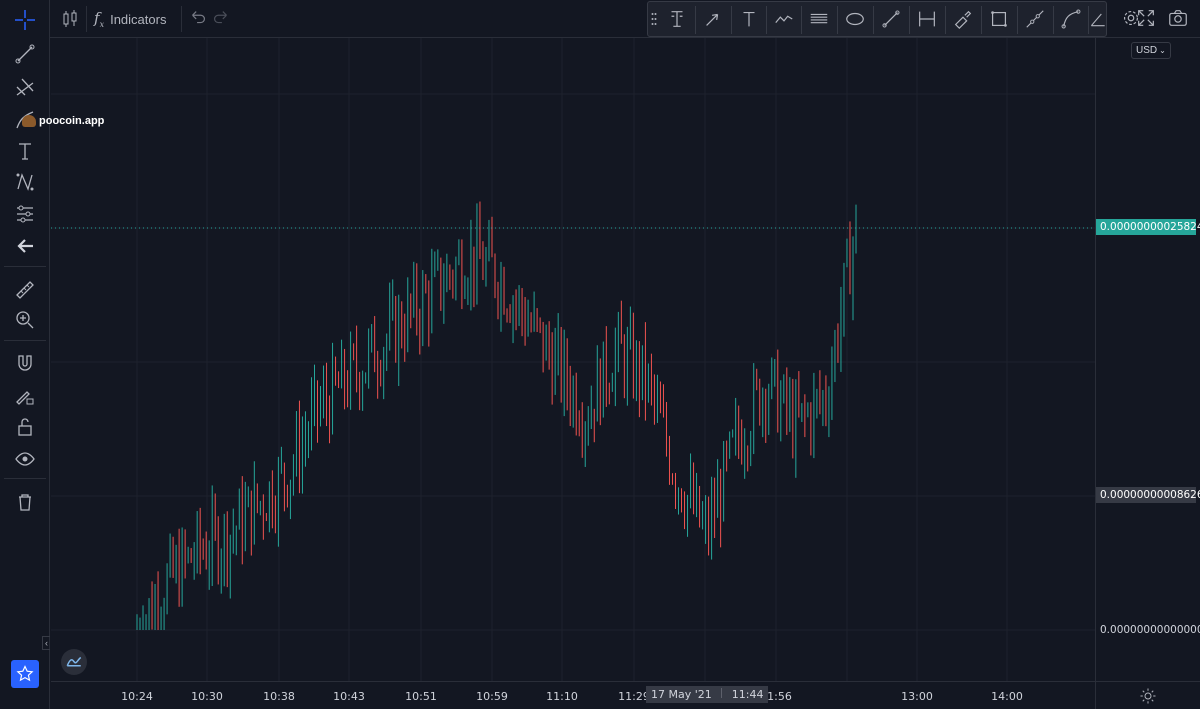  What do you see at coordinates (25, 182) in the screenshot?
I see `pattern-icon` at bounding box center [25, 182].